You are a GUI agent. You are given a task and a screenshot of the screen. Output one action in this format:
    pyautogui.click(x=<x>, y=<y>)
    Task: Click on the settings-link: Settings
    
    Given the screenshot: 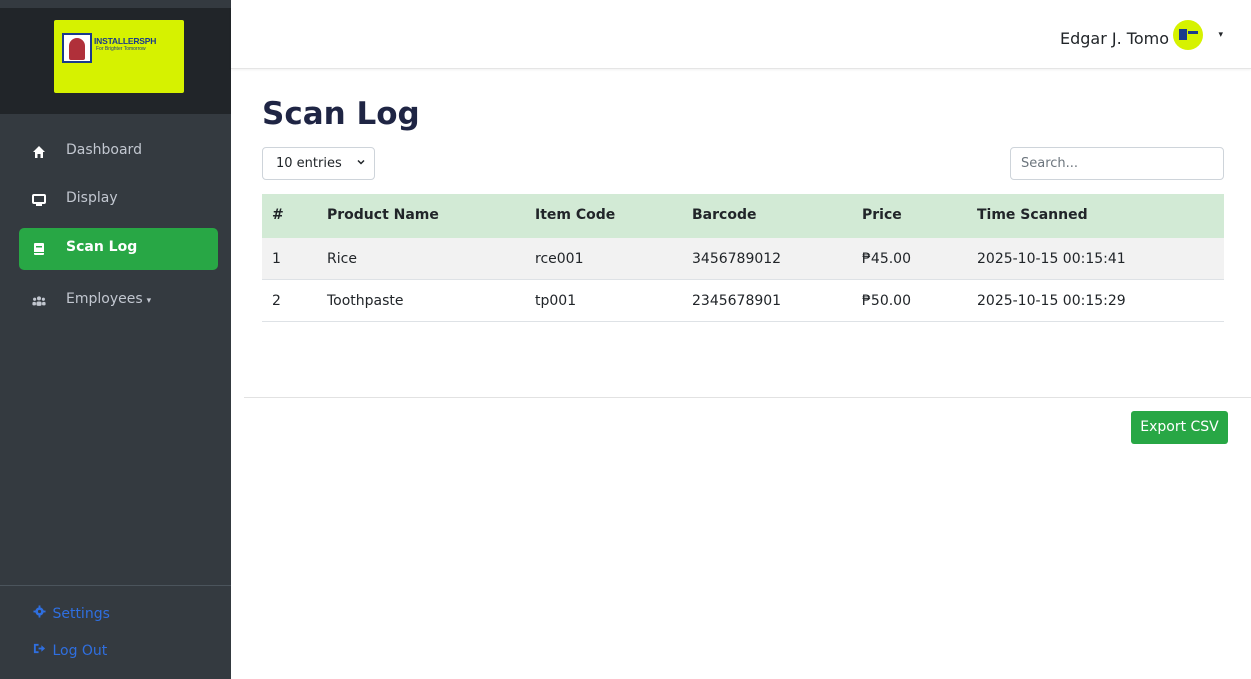 What is the action you would take?
    pyautogui.click(x=71, y=613)
    